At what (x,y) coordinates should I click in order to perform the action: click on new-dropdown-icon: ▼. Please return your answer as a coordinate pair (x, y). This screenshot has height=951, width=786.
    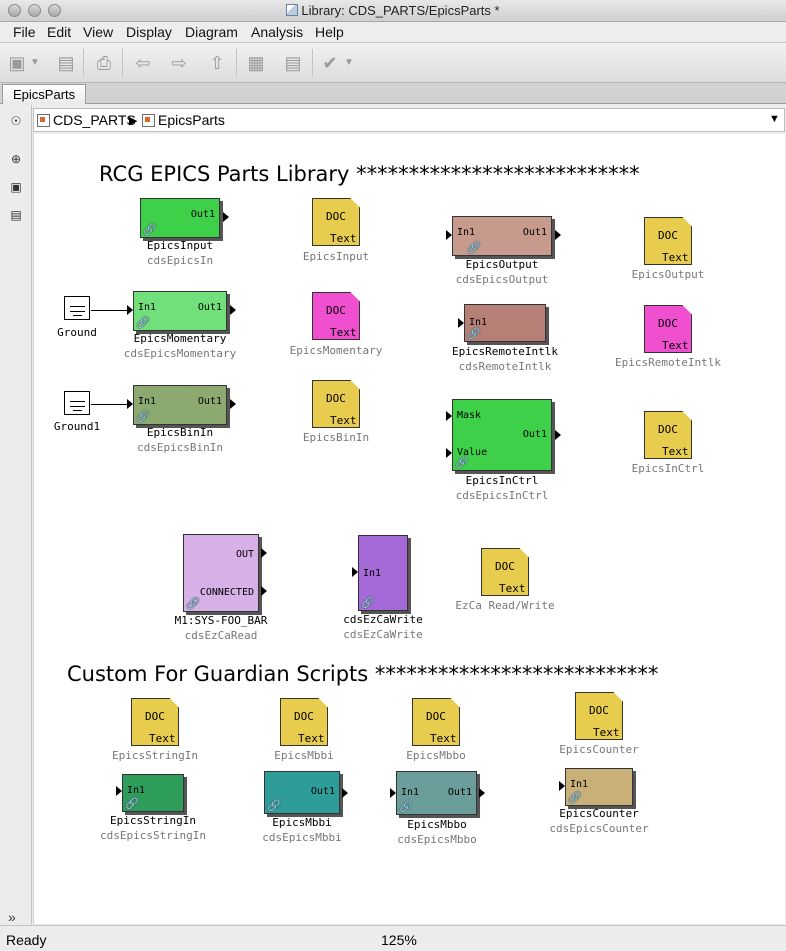
    Looking at the image, I should click on (35, 63).